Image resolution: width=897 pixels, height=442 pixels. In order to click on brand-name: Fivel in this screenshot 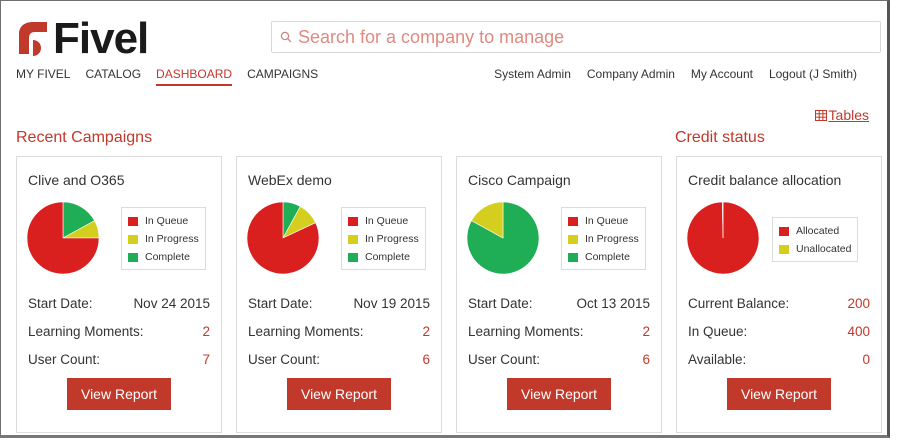, I will do `click(101, 38)`.